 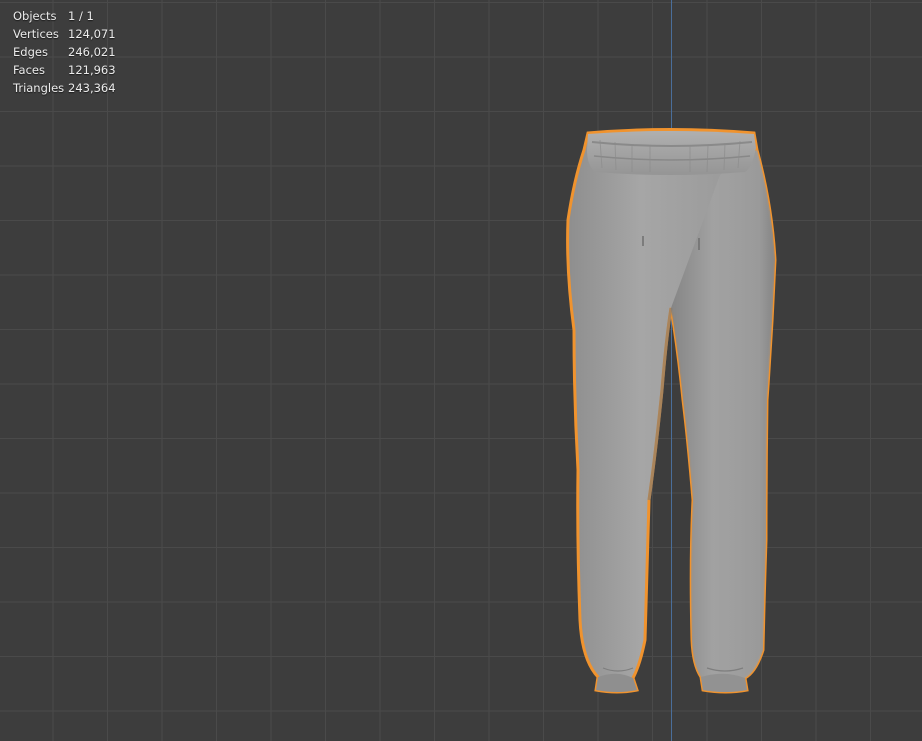 I want to click on stats-row-faces: Faces 121,963, so click(x=64, y=70).